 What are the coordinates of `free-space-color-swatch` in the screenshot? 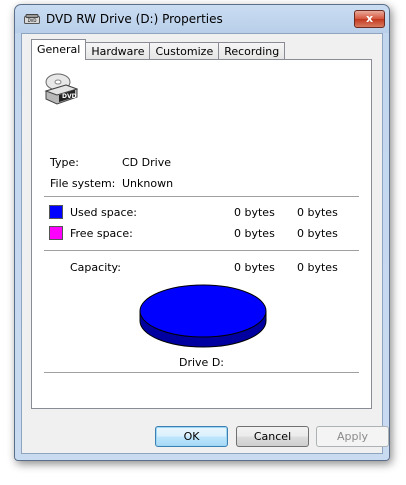 It's located at (56, 233).